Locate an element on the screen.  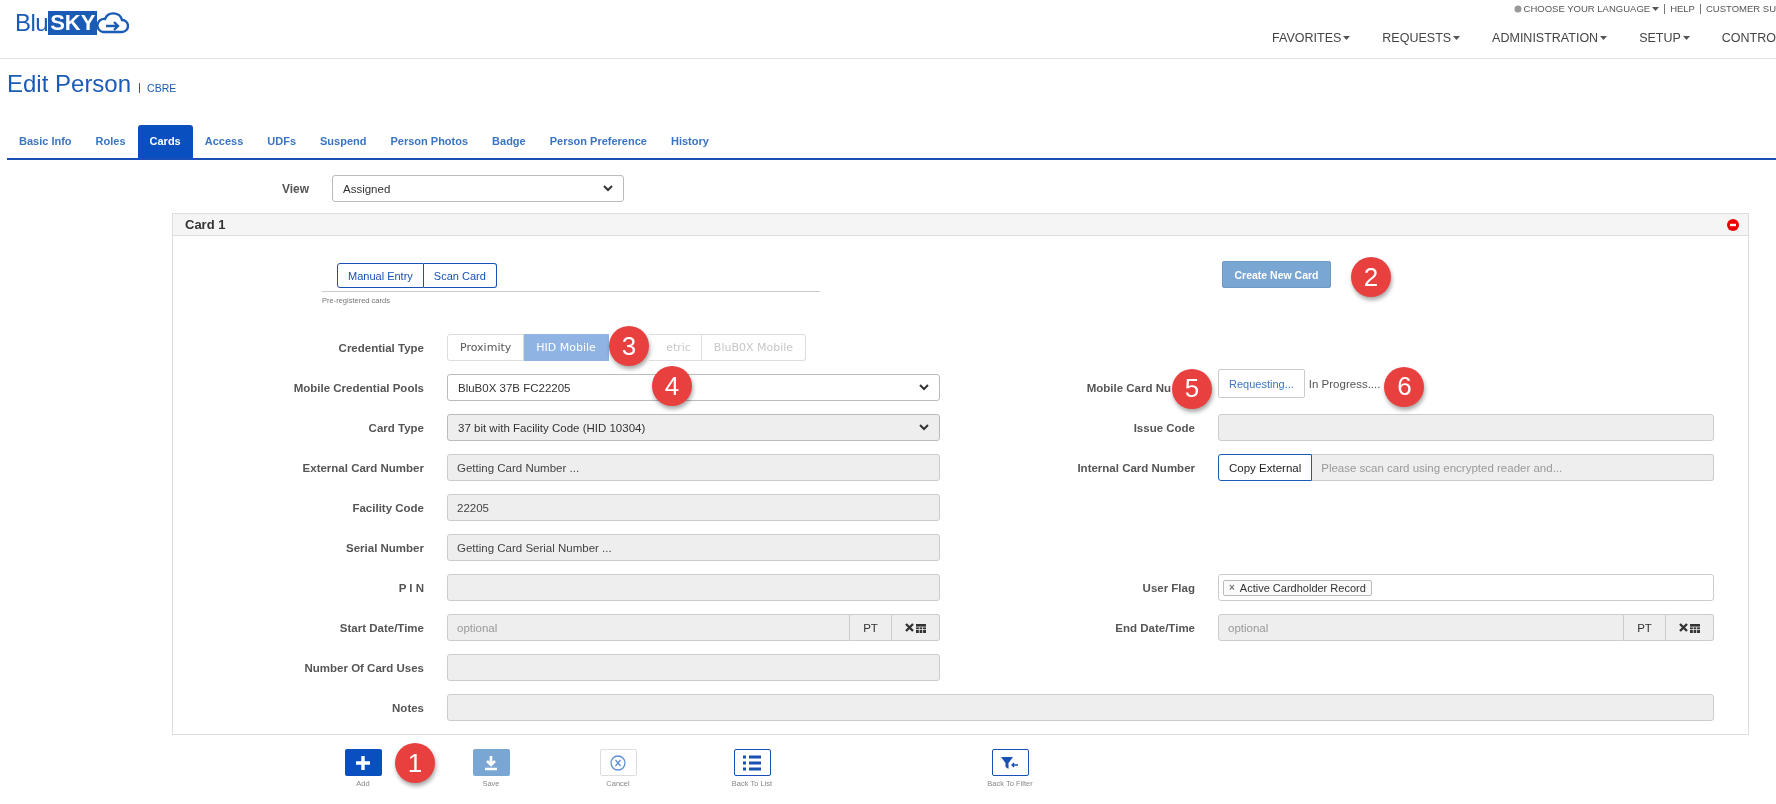
remove-icon is located at coordinates (1733, 224).